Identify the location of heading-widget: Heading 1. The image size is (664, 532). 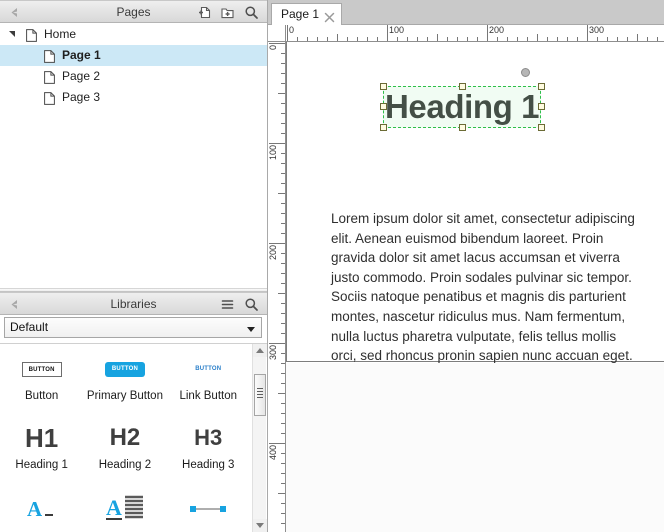
(462, 99).